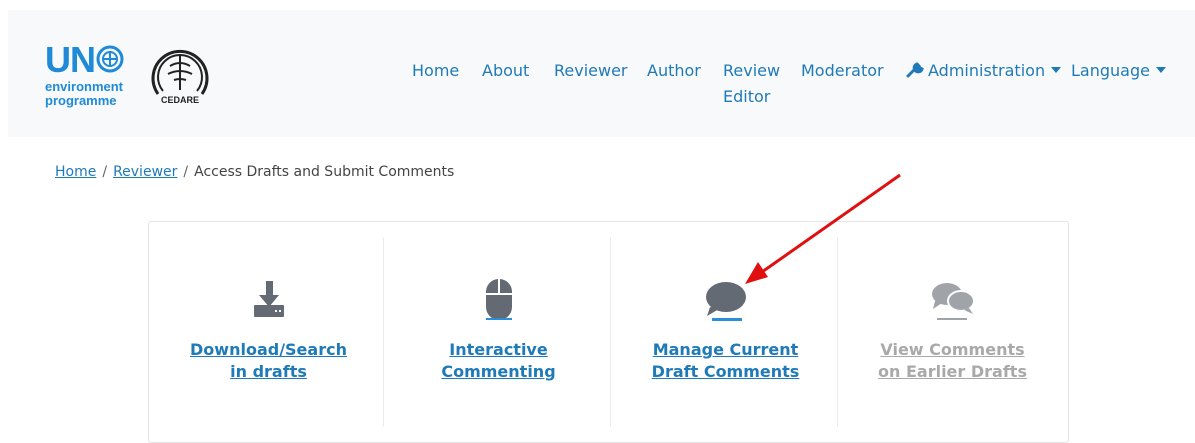 The image size is (1195, 443). What do you see at coordinates (81, 100) in the screenshot?
I see `un-logo-line2: programme` at bounding box center [81, 100].